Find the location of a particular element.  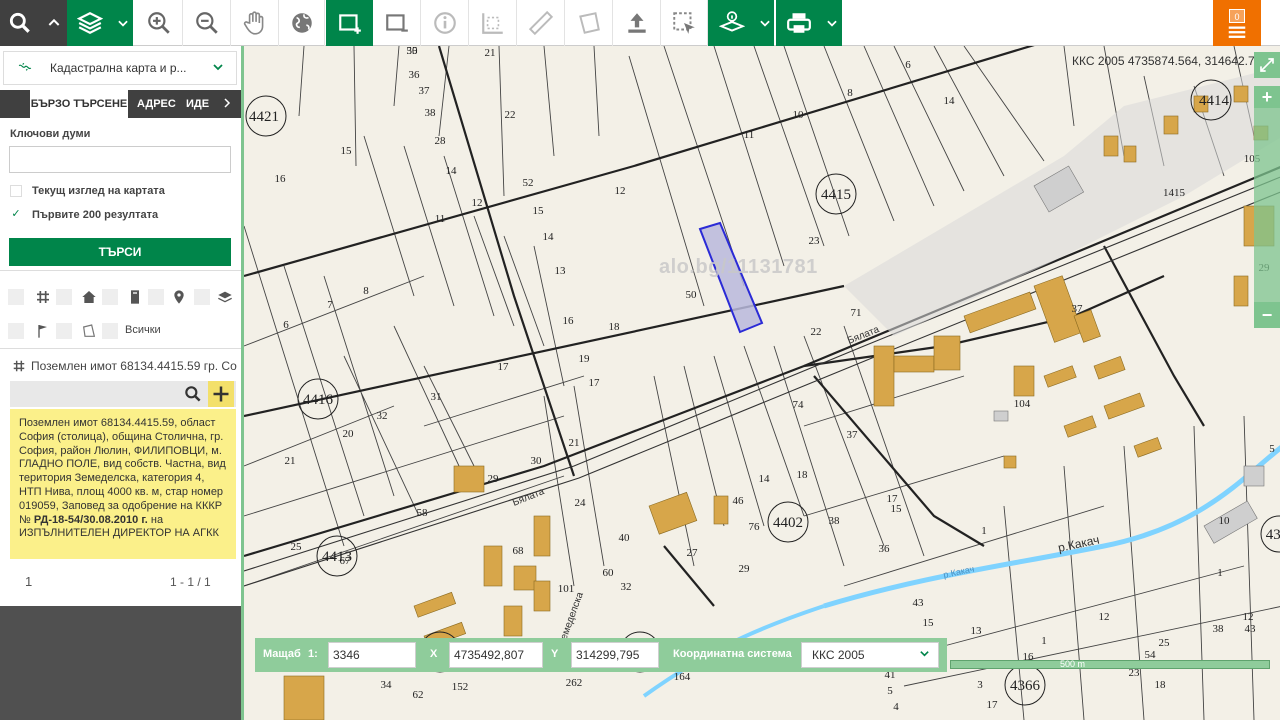

ruler-icon is located at coordinates (541, 23).